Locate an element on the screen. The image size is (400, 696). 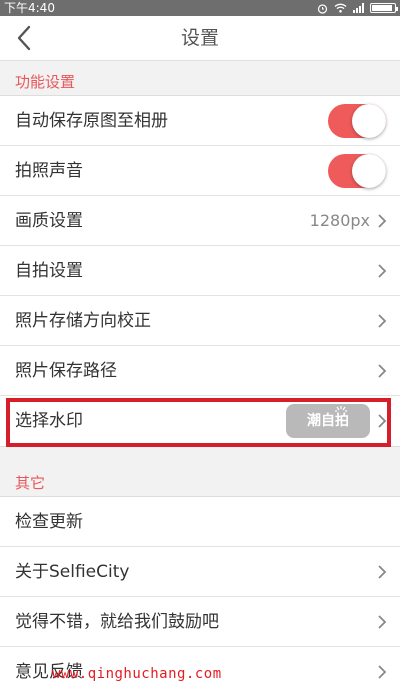
row-rate-us: 觉得不错，就给我们鼓励吧 is located at coordinates (200, 622).